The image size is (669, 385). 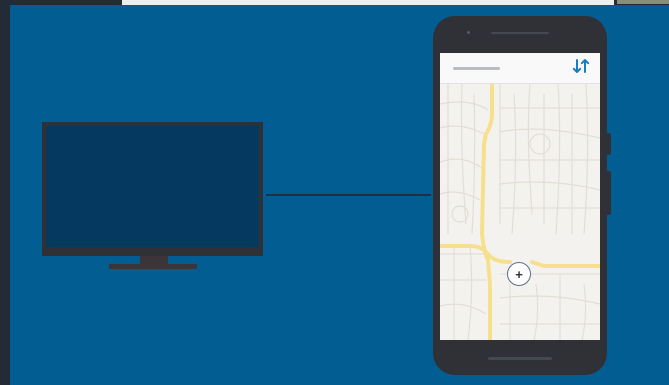 What do you see at coordinates (152, 186) in the screenshot?
I see `tv-screen` at bounding box center [152, 186].